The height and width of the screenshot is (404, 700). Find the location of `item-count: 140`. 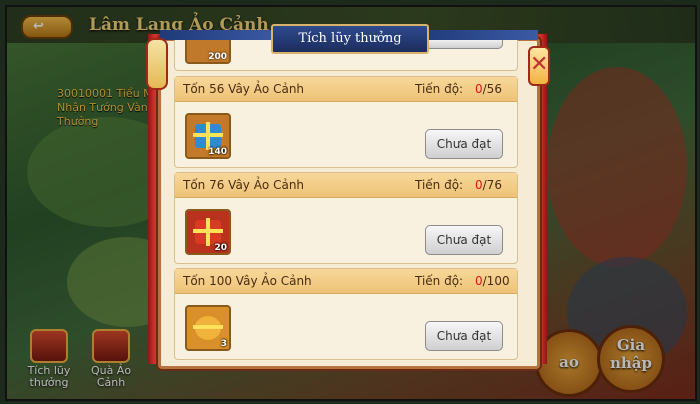

item-count: 140 is located at coordinates (217, 152).